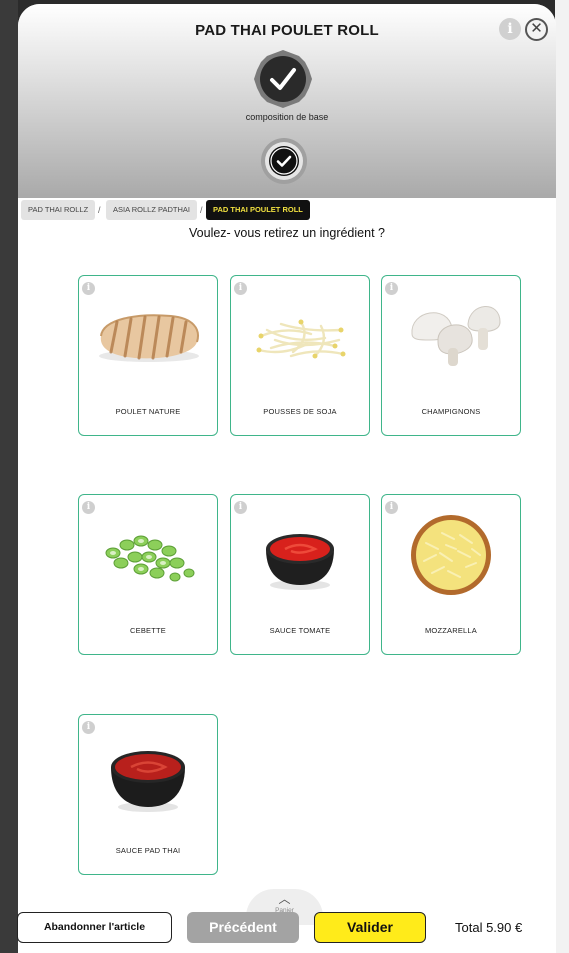 The width and height of the screenshot is (569, 953). What do you see at coordinates (284, 161) in the screenshot?
I see `step-current-icon` at bounding box center [284, 161].